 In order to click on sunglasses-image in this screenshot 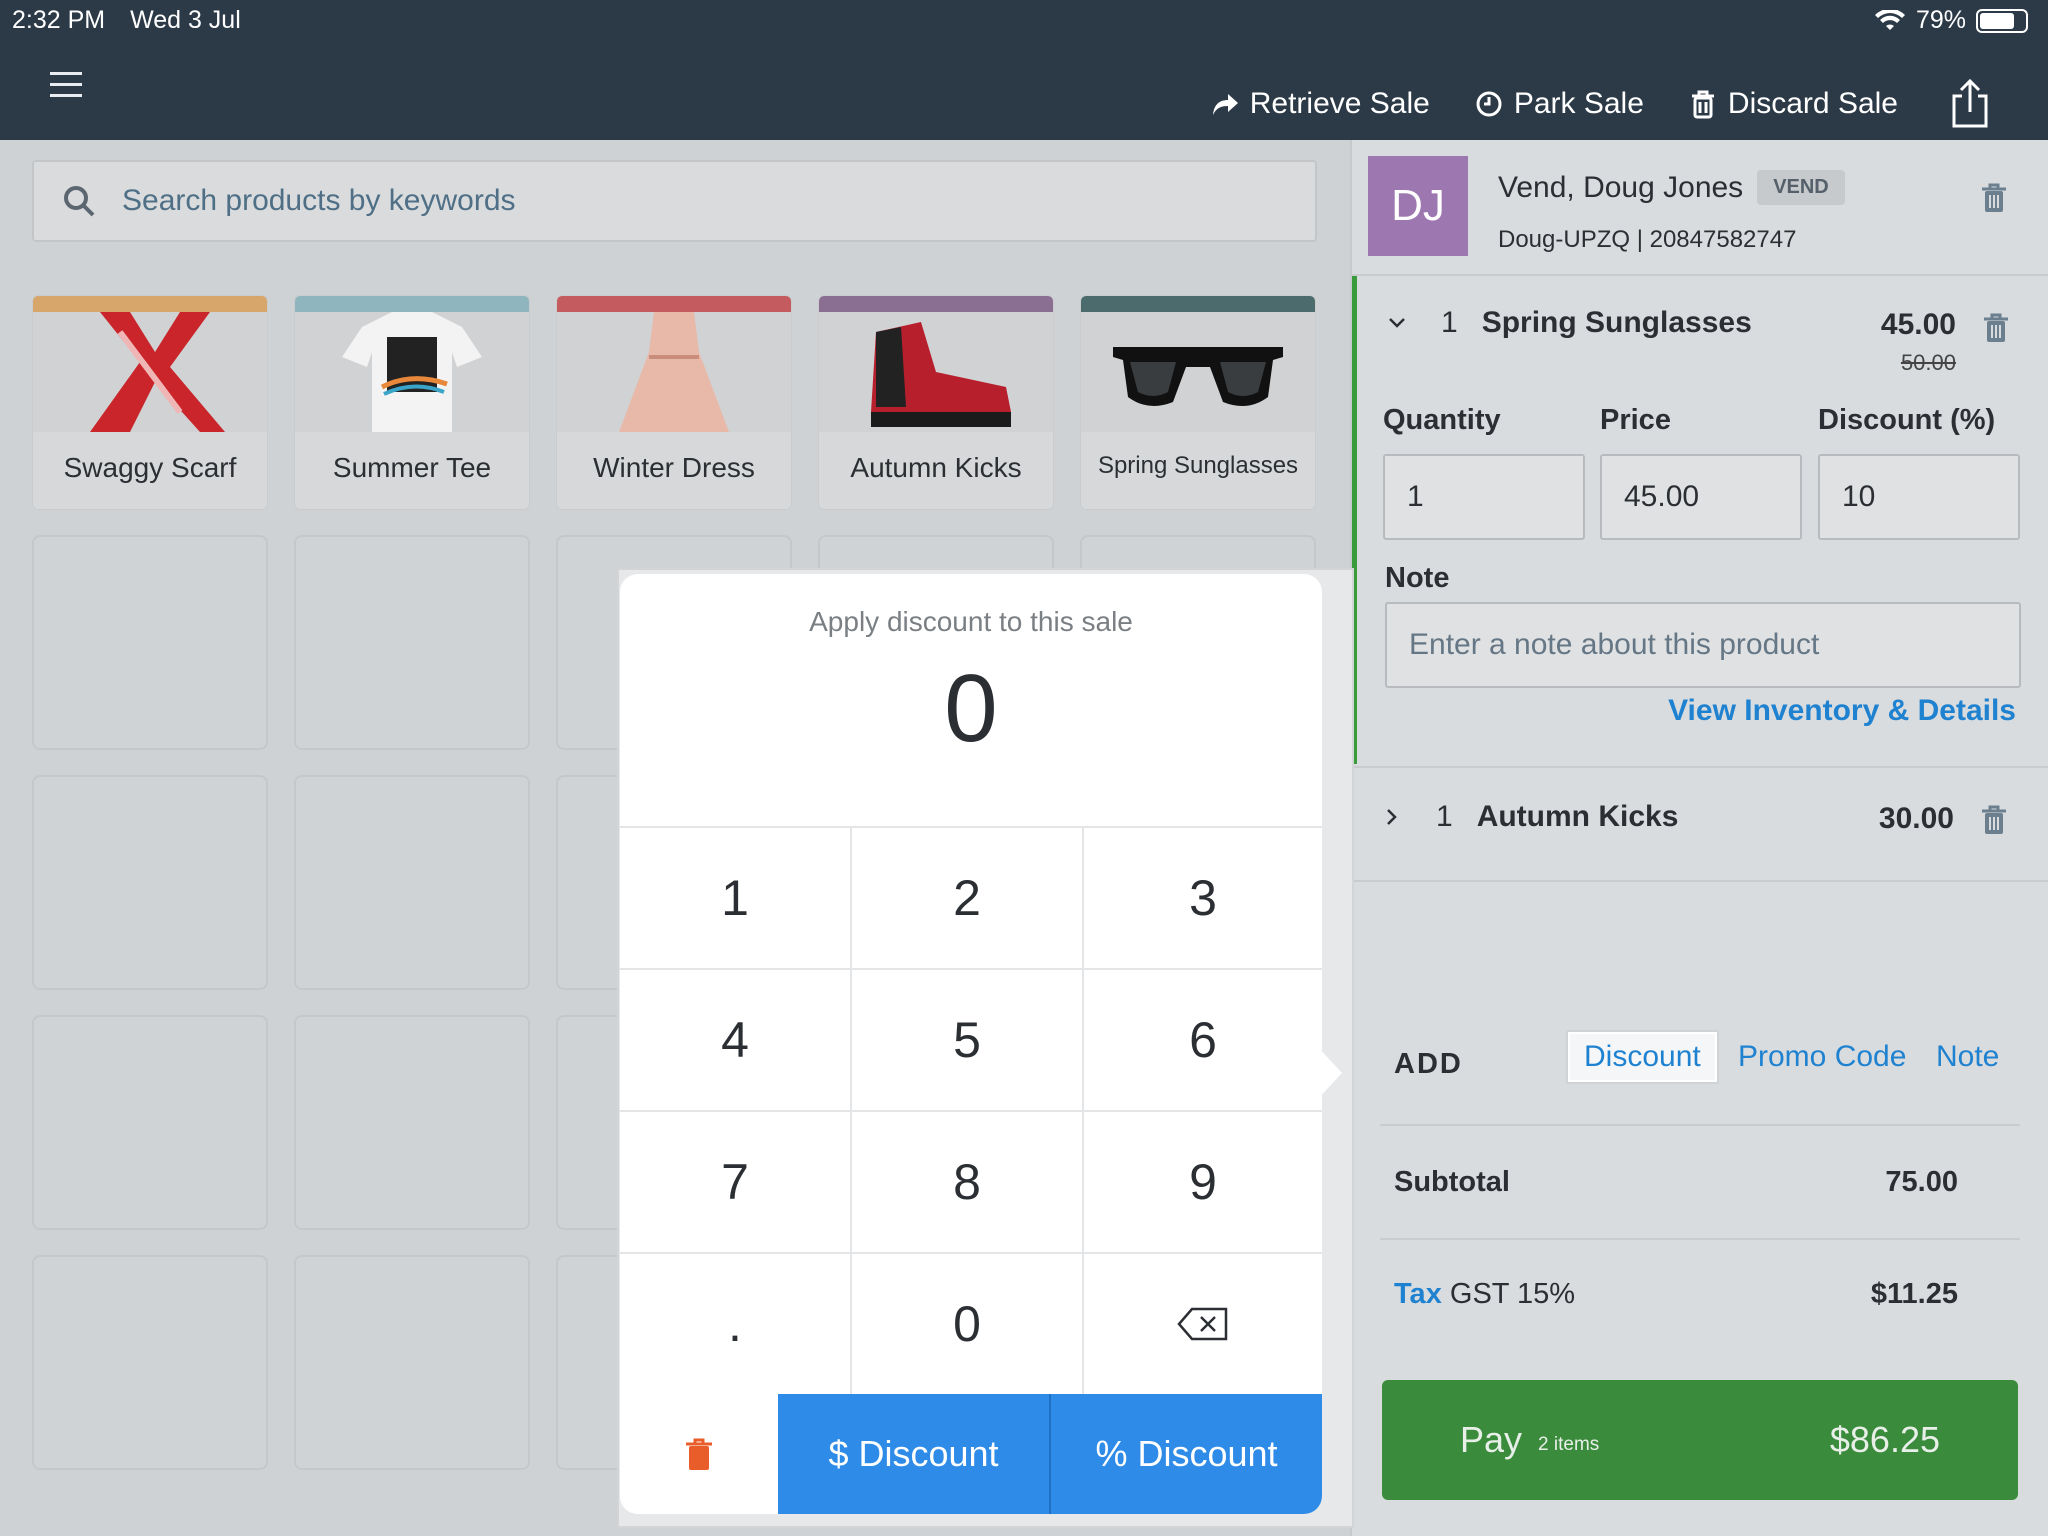, I will do `click(1198, 372)`.